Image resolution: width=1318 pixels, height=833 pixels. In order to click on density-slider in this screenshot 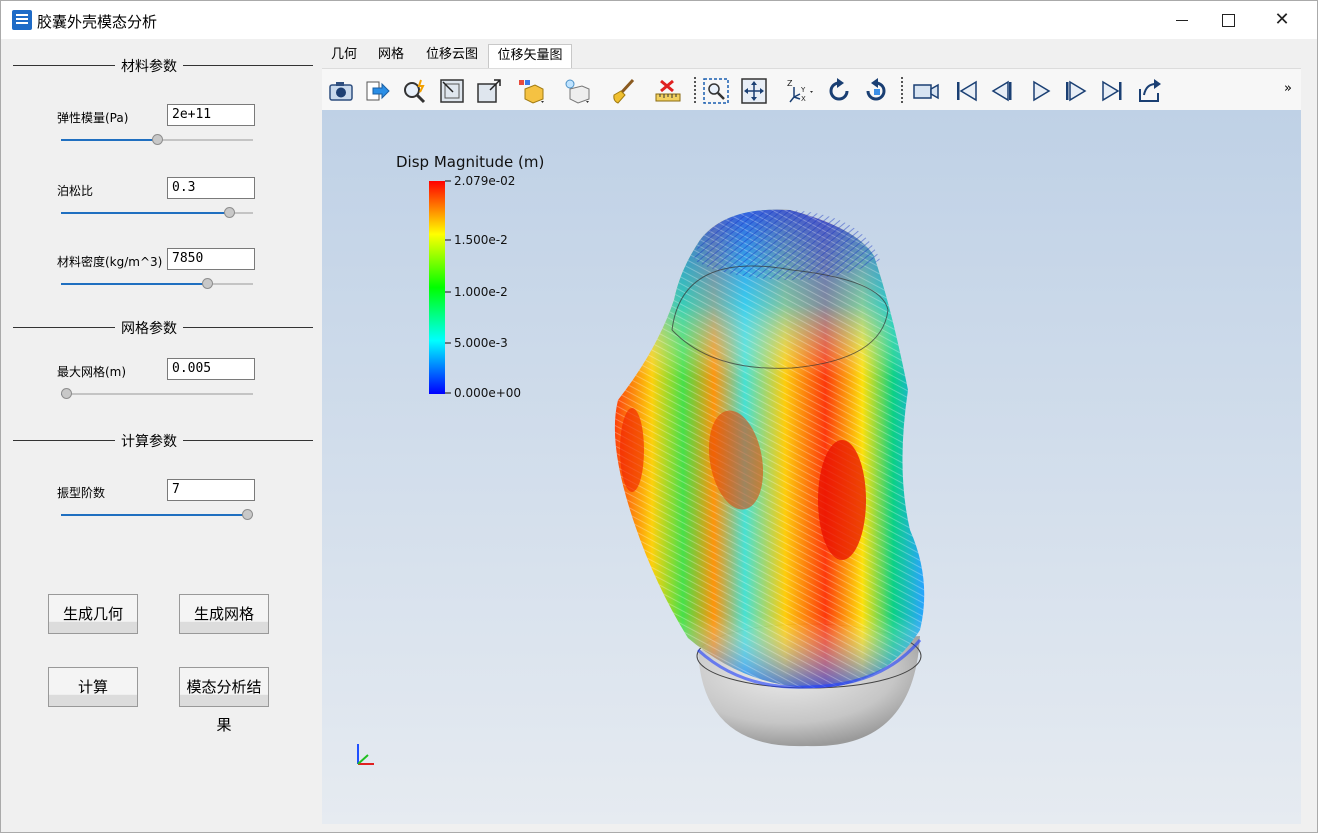, I will do `click(157, 283)`.